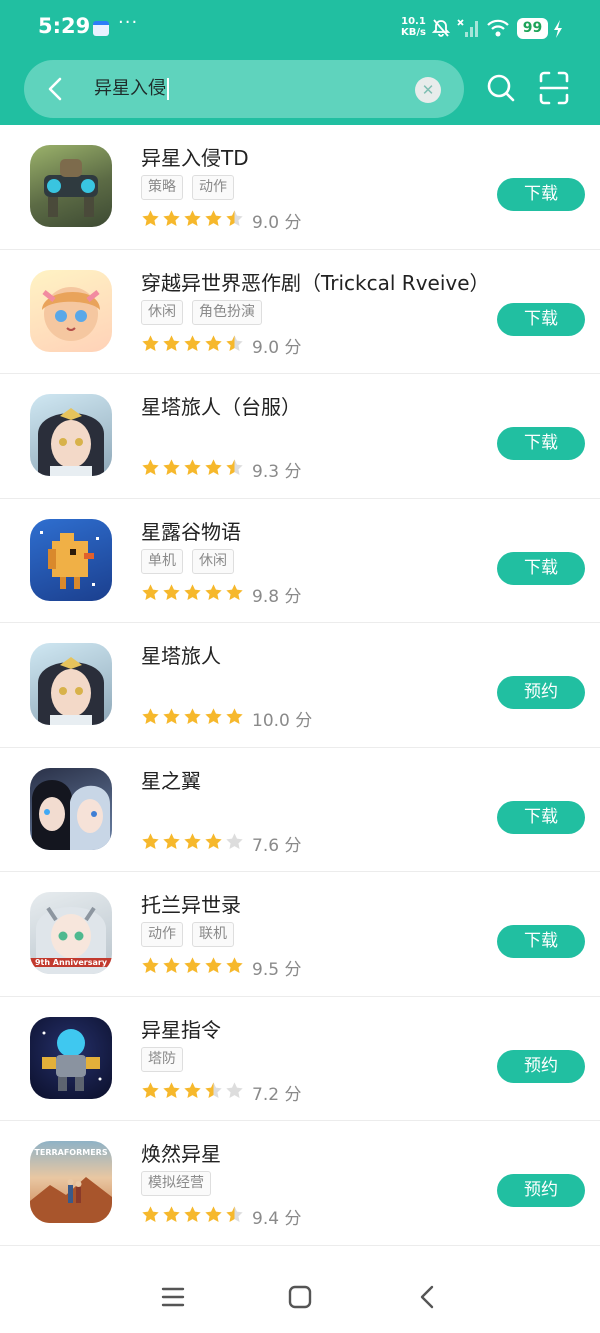 The width and height of the screenshot is (600, 1333). What do you see at coordinates (71, 559) in the screenshot?
I see `pixel-chicken-icon` at bounding box center [71, 559].